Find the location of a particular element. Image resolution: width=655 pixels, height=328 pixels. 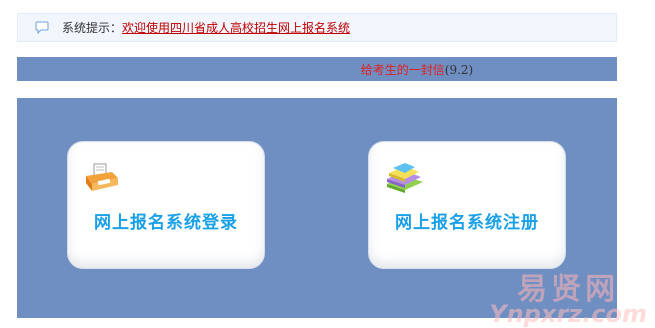

letter-bar: 给考生的一封信(9.2) is located at coordinates (317, 69).